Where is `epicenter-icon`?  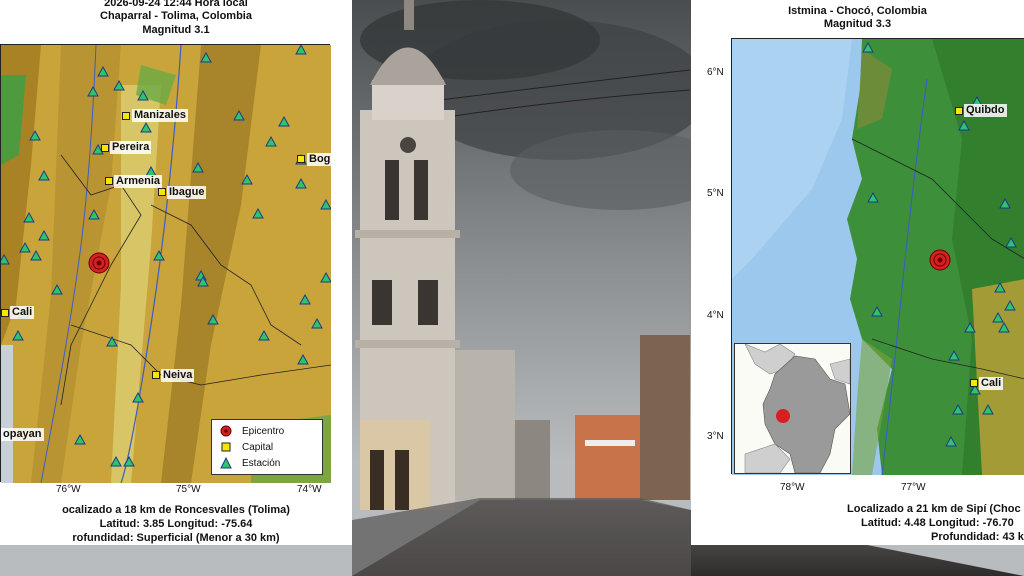 epicenter-icon is located at coordinates (226, 431).